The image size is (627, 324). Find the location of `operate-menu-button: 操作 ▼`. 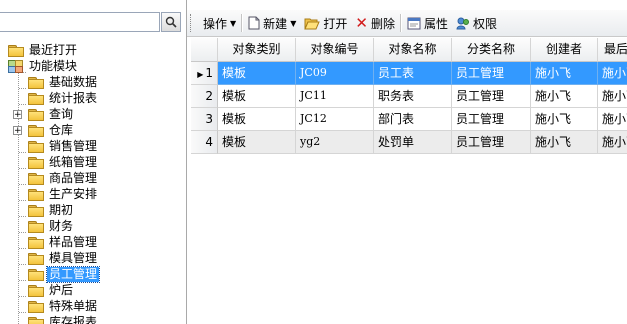

operate-menu-button: 操作 ▼ is located at coordinates (219, 23).